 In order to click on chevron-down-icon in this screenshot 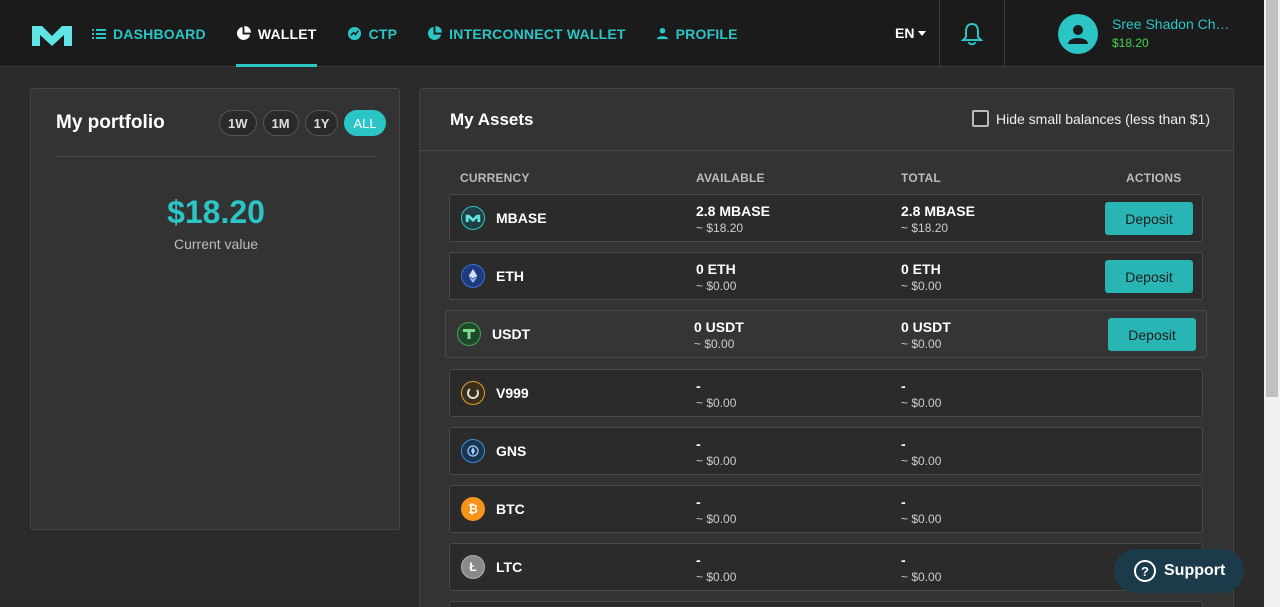, I will do `click(922, 33)`.